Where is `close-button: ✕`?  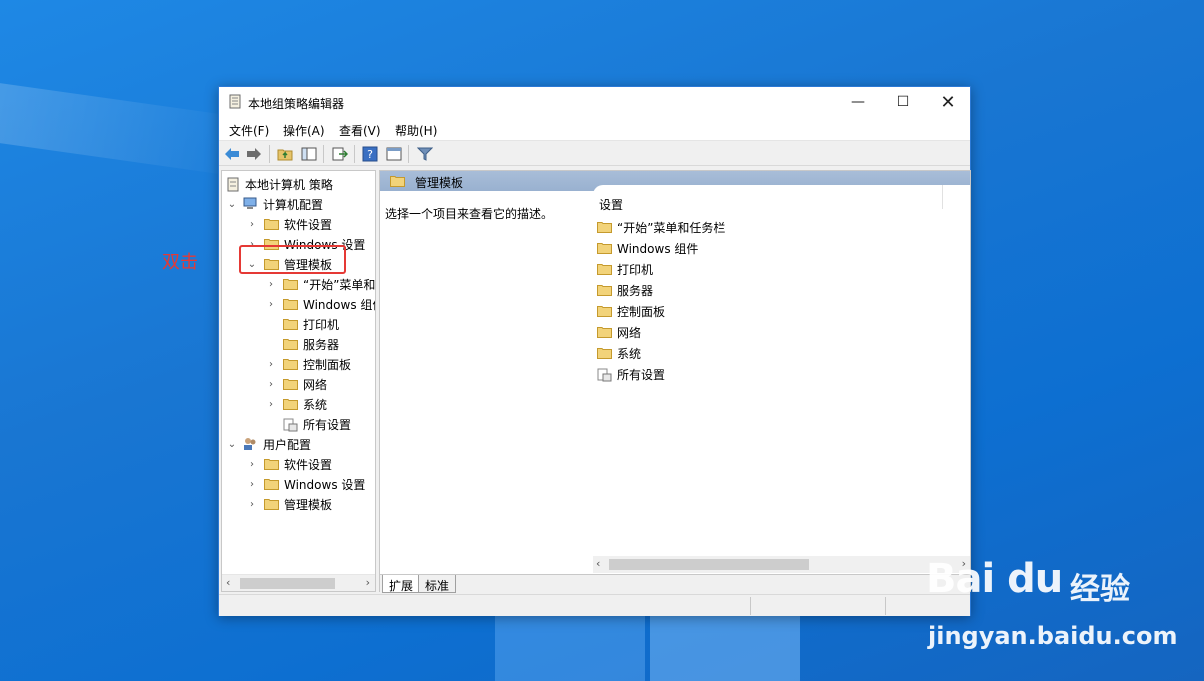
close-button: ✕ is located at coordinates (948, 102).